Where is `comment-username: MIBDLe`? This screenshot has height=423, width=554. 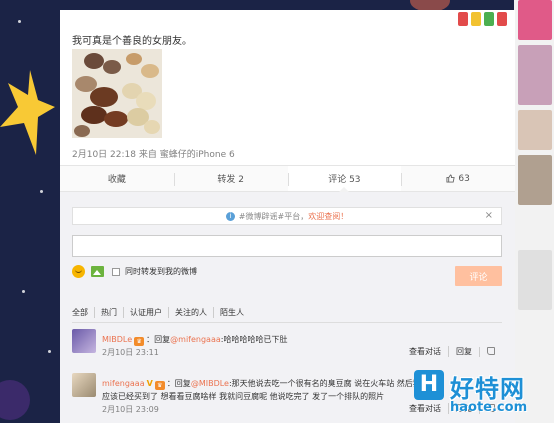
comment-username: MIBDLe is located at coordinates (117, 339).